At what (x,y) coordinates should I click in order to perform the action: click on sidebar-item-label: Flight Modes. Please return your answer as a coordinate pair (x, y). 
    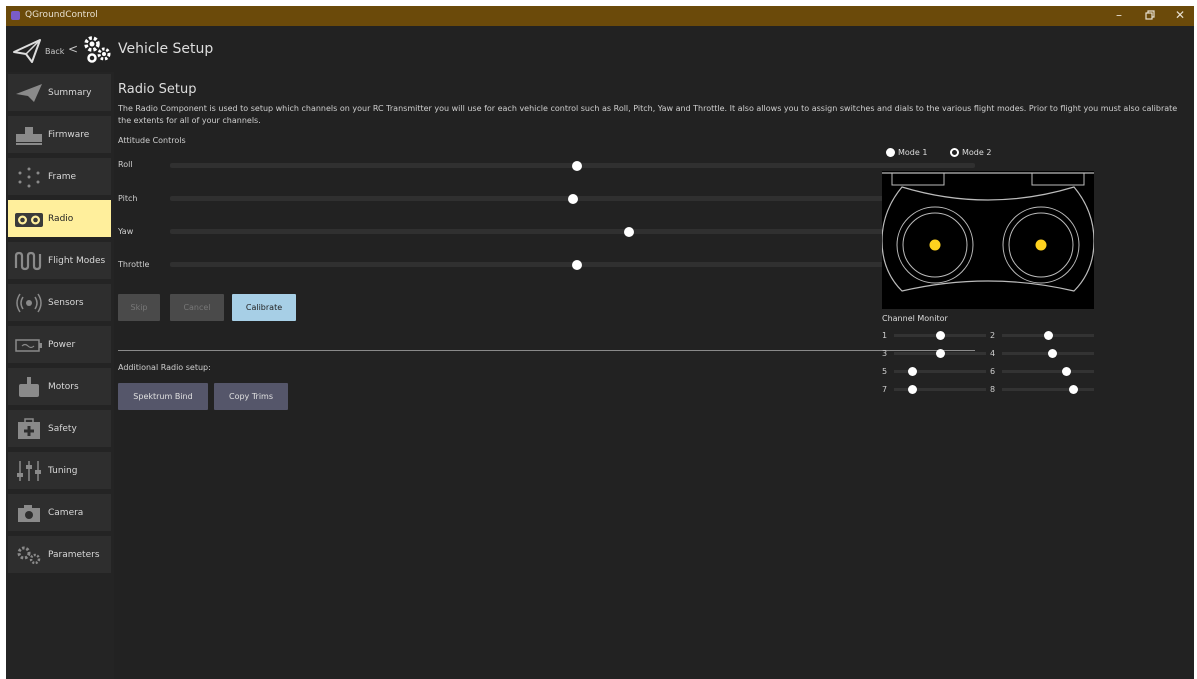
    Looking at the image, I should click on (77, 261).